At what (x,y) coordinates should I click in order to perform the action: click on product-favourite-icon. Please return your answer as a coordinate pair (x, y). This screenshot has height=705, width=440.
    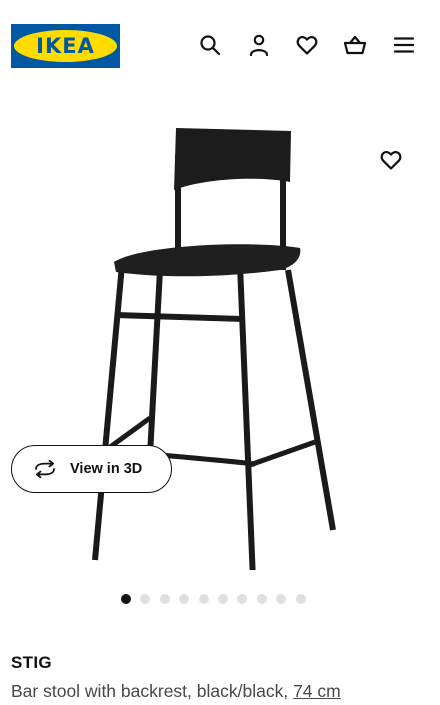
    Looking at the image, I should click on (391, 160).